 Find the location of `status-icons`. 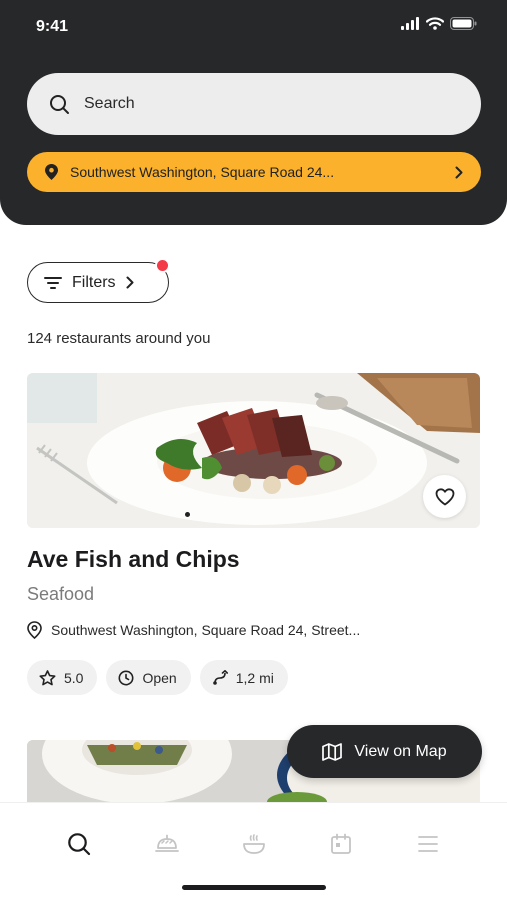

status-icons is located at coordinates (439, 23).